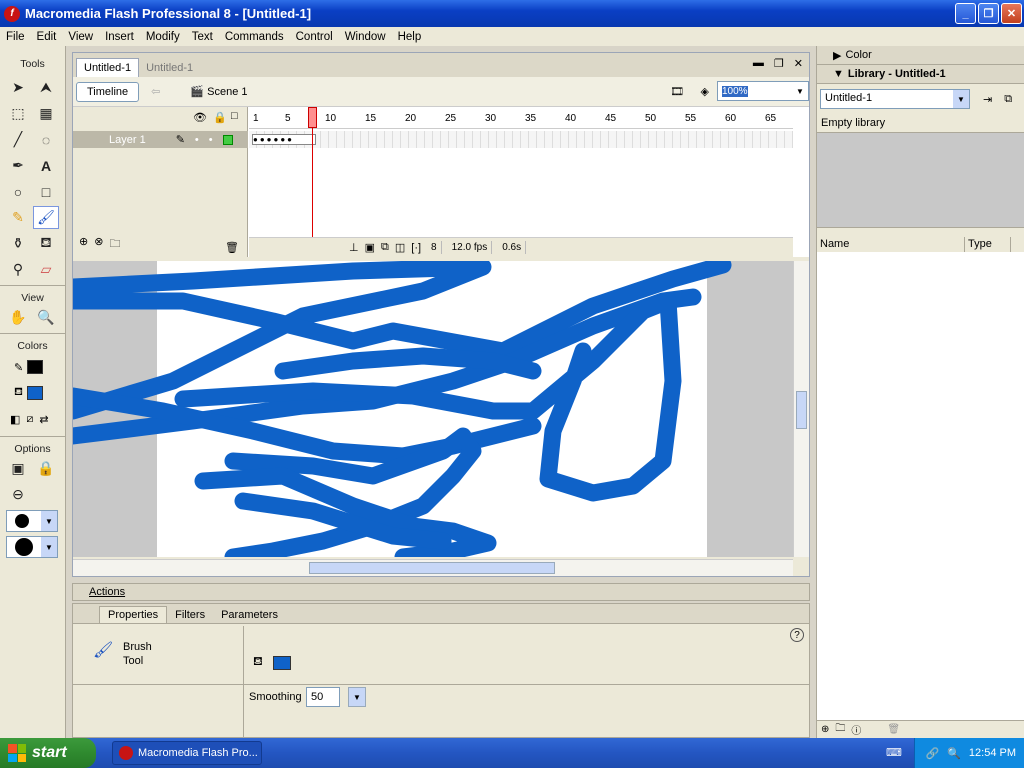 Image resolution: width=1024 pixels, height=768 pixels. What do you see at coordinates (965, 13) in the screenshot?
I see `minimize-button: _` at bounding box center [965, 13].